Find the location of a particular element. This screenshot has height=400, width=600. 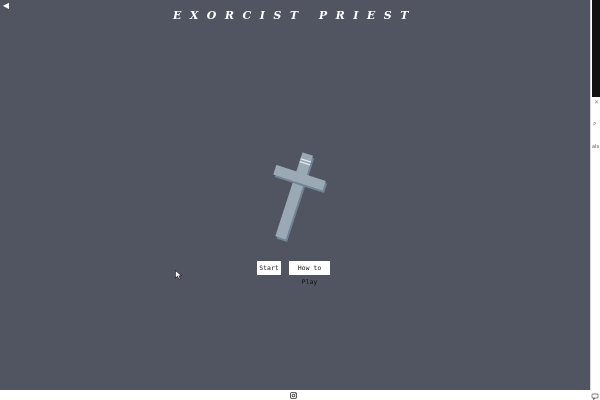

game-title: EXORCIST PRIEST is located at coordinates (295, 15).